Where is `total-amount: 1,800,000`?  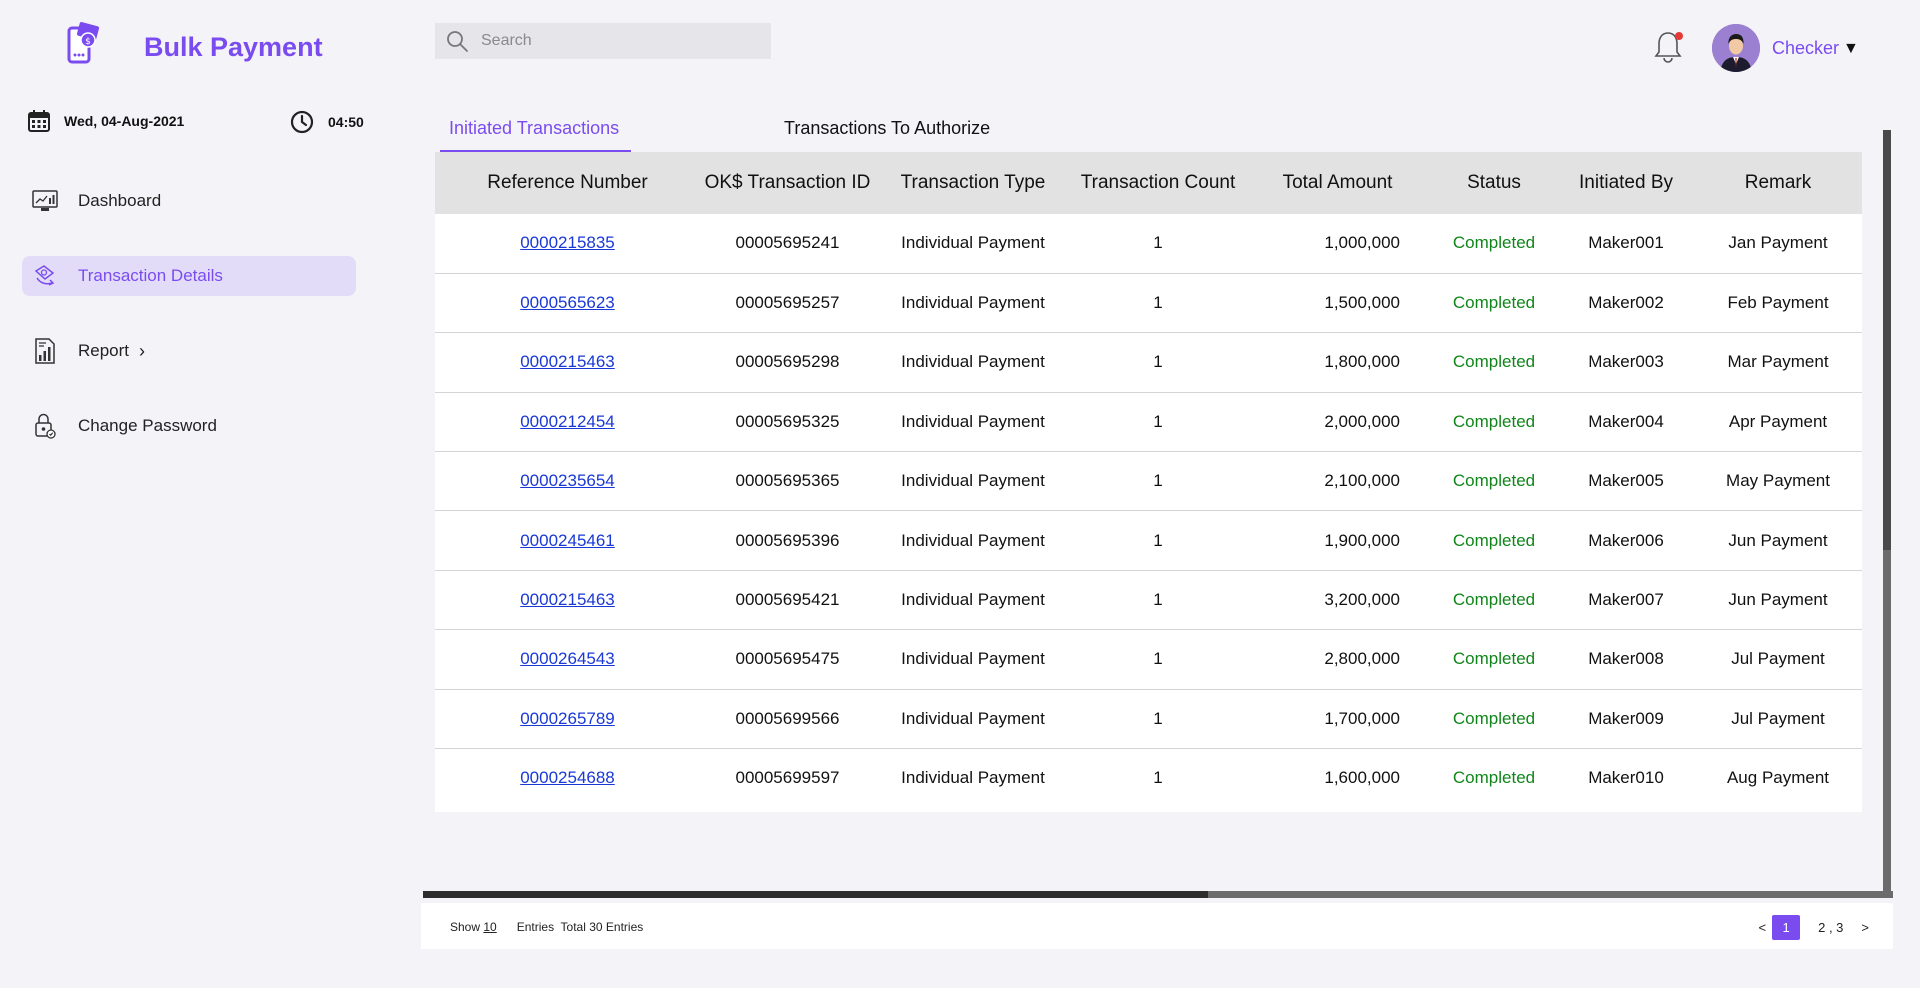 total-amount: 1,800,000 is located at coordinates (1337, 362).